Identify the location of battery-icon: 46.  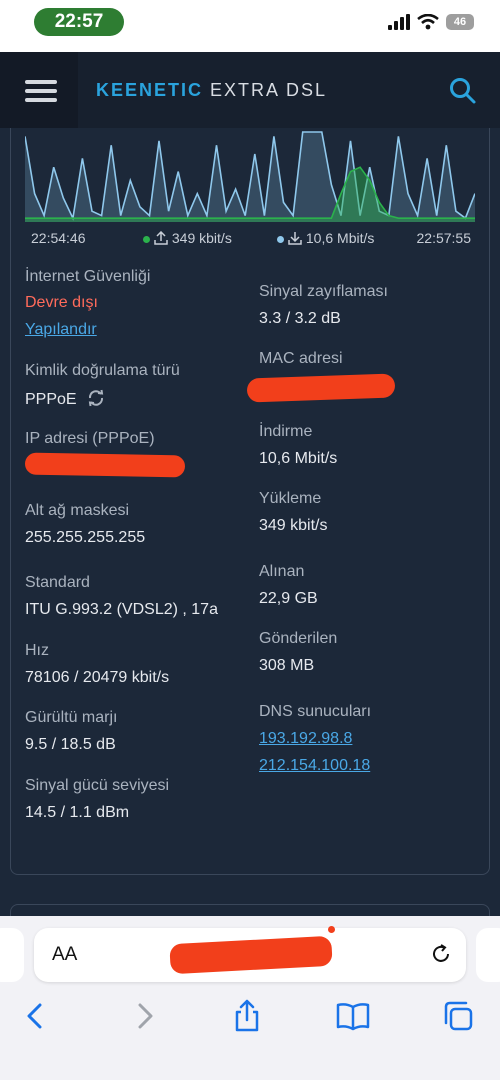
(460, 22).